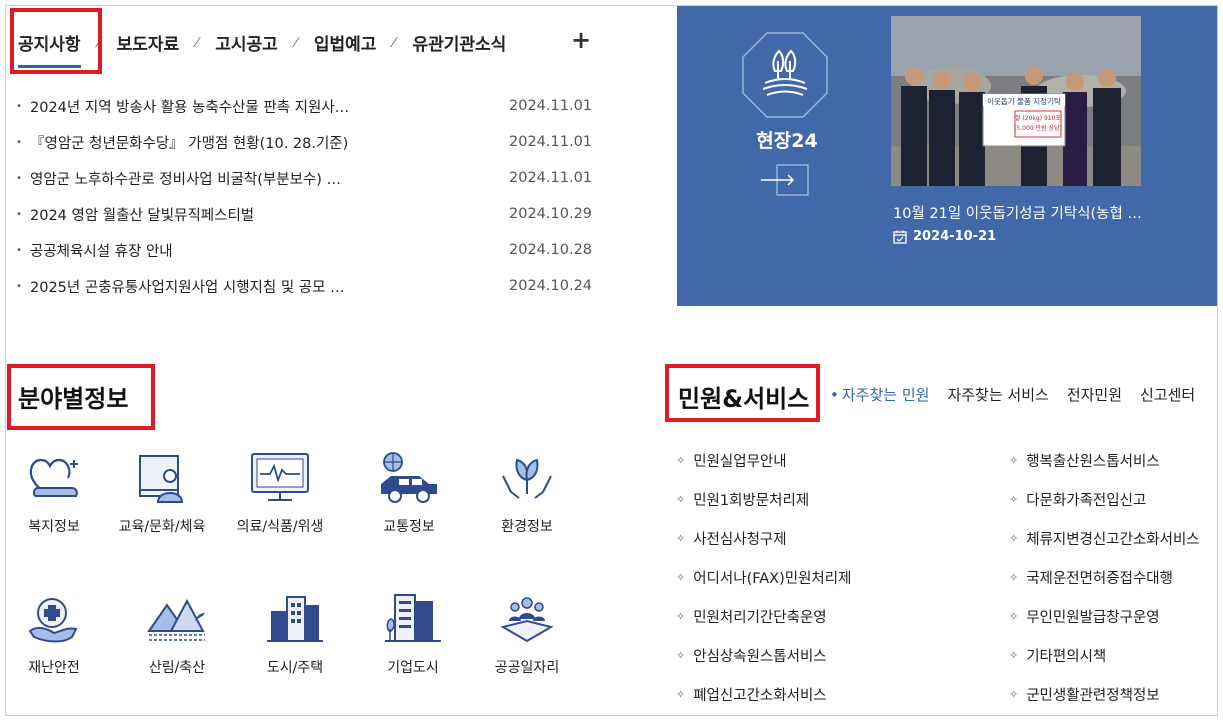 Image resolution: width=1223 pixels, height=721 pixels. Describe the element at coordinates (1093, 696) in the screenshot. I see `service-label: 군민생활관련정책정보` at that location.